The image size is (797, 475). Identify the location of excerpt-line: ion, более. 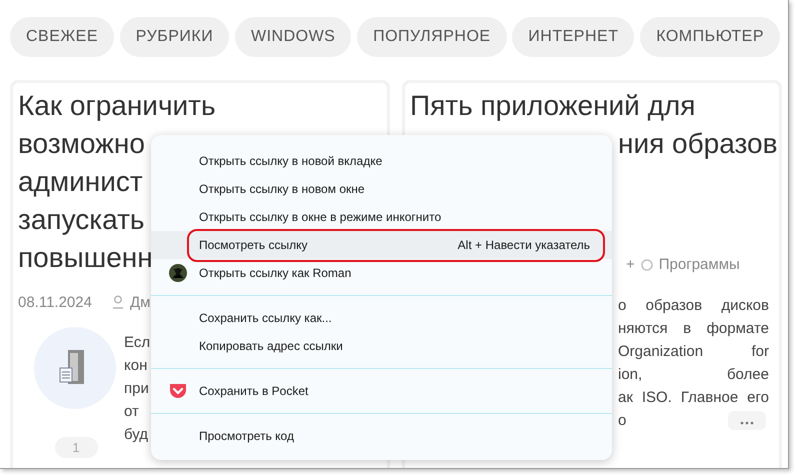
(693, 375).